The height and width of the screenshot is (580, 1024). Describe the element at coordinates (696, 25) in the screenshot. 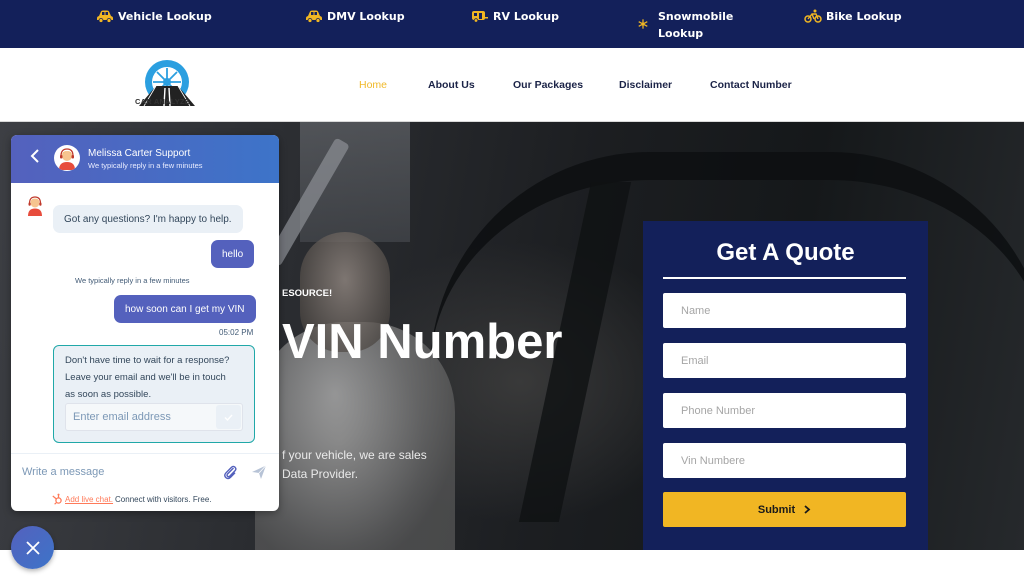

I see `topbar-label: Snowmobile Lookup` at that location.